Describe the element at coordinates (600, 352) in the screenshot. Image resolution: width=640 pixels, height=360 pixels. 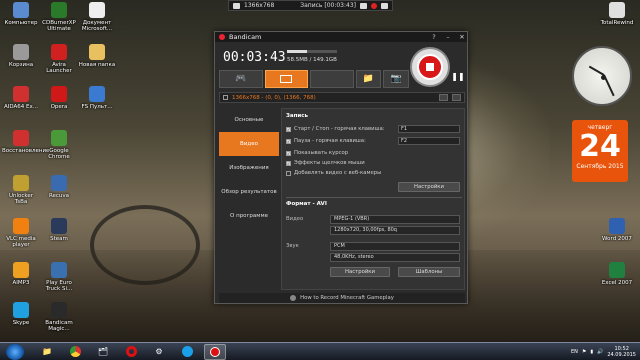
I see `volume-icon: 🔊` at that location.